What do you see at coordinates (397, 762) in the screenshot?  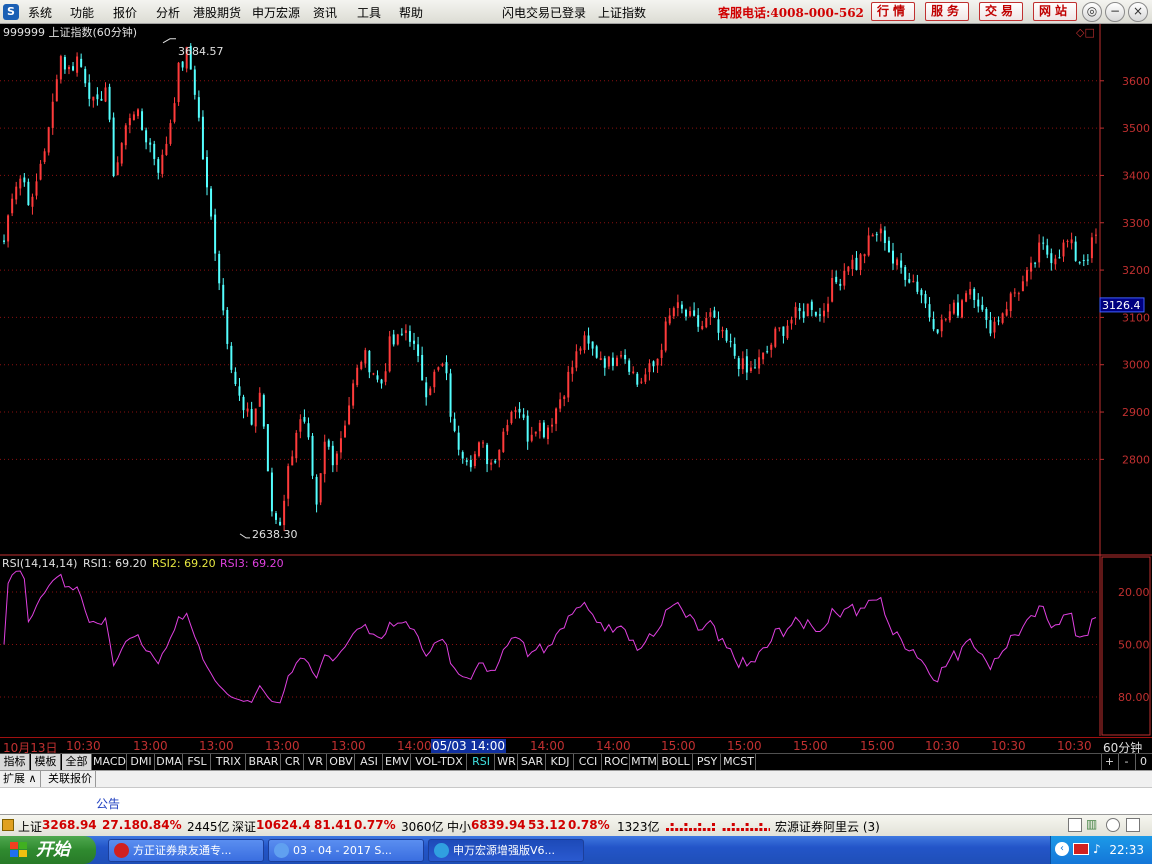 I see `indicator-tab-emv: EMV` at bounding box center [397, 762].